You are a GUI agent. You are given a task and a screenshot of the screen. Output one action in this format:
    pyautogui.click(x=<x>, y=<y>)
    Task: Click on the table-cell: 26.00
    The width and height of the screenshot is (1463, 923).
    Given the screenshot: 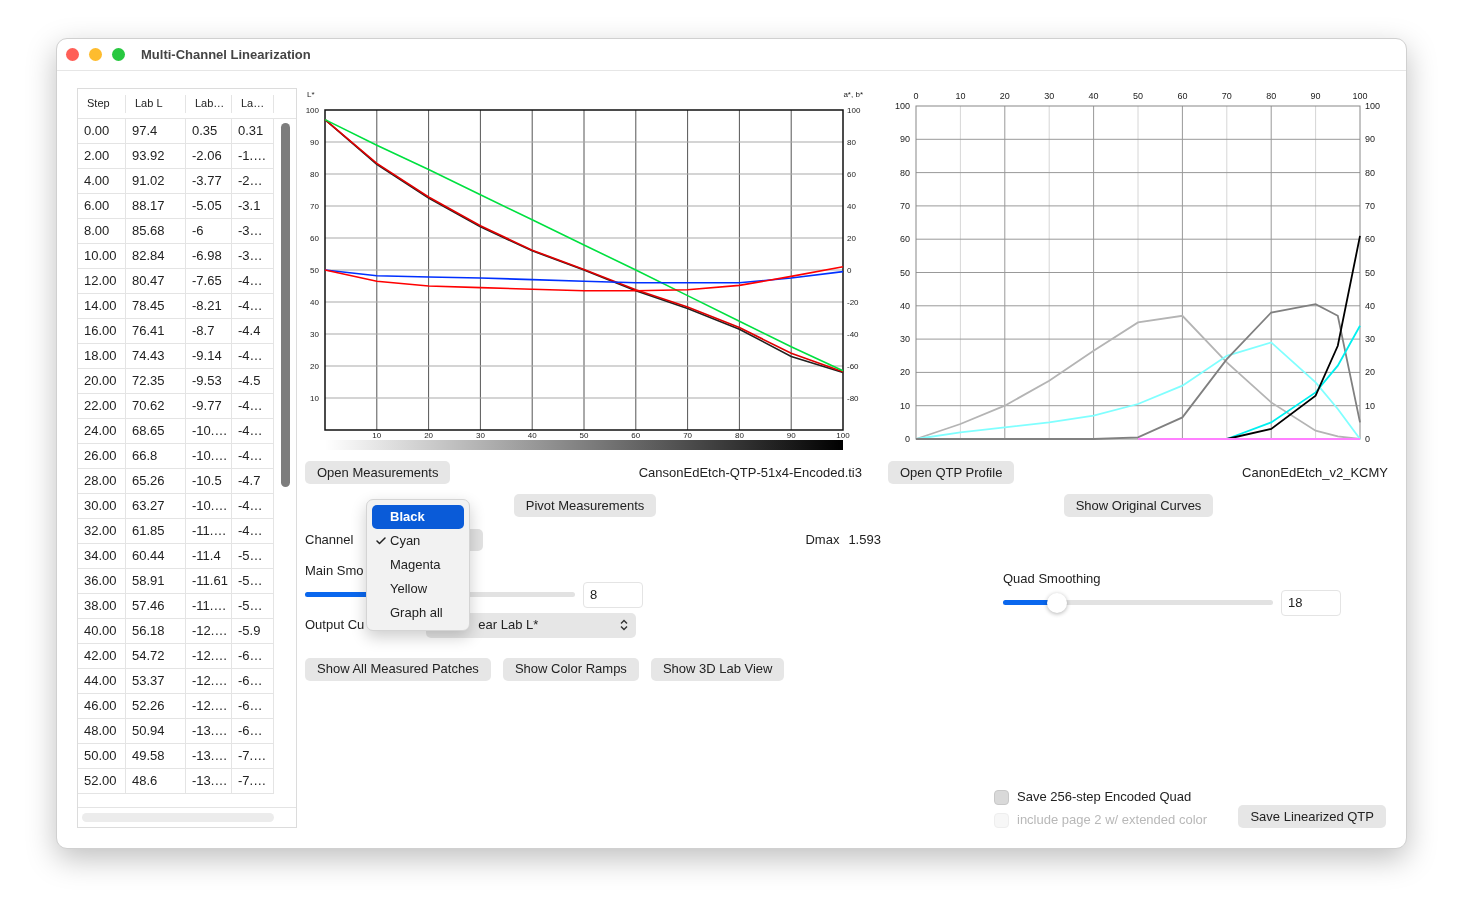 What is the action you would take?
    pyautogui.click(x=102, y=456)
    